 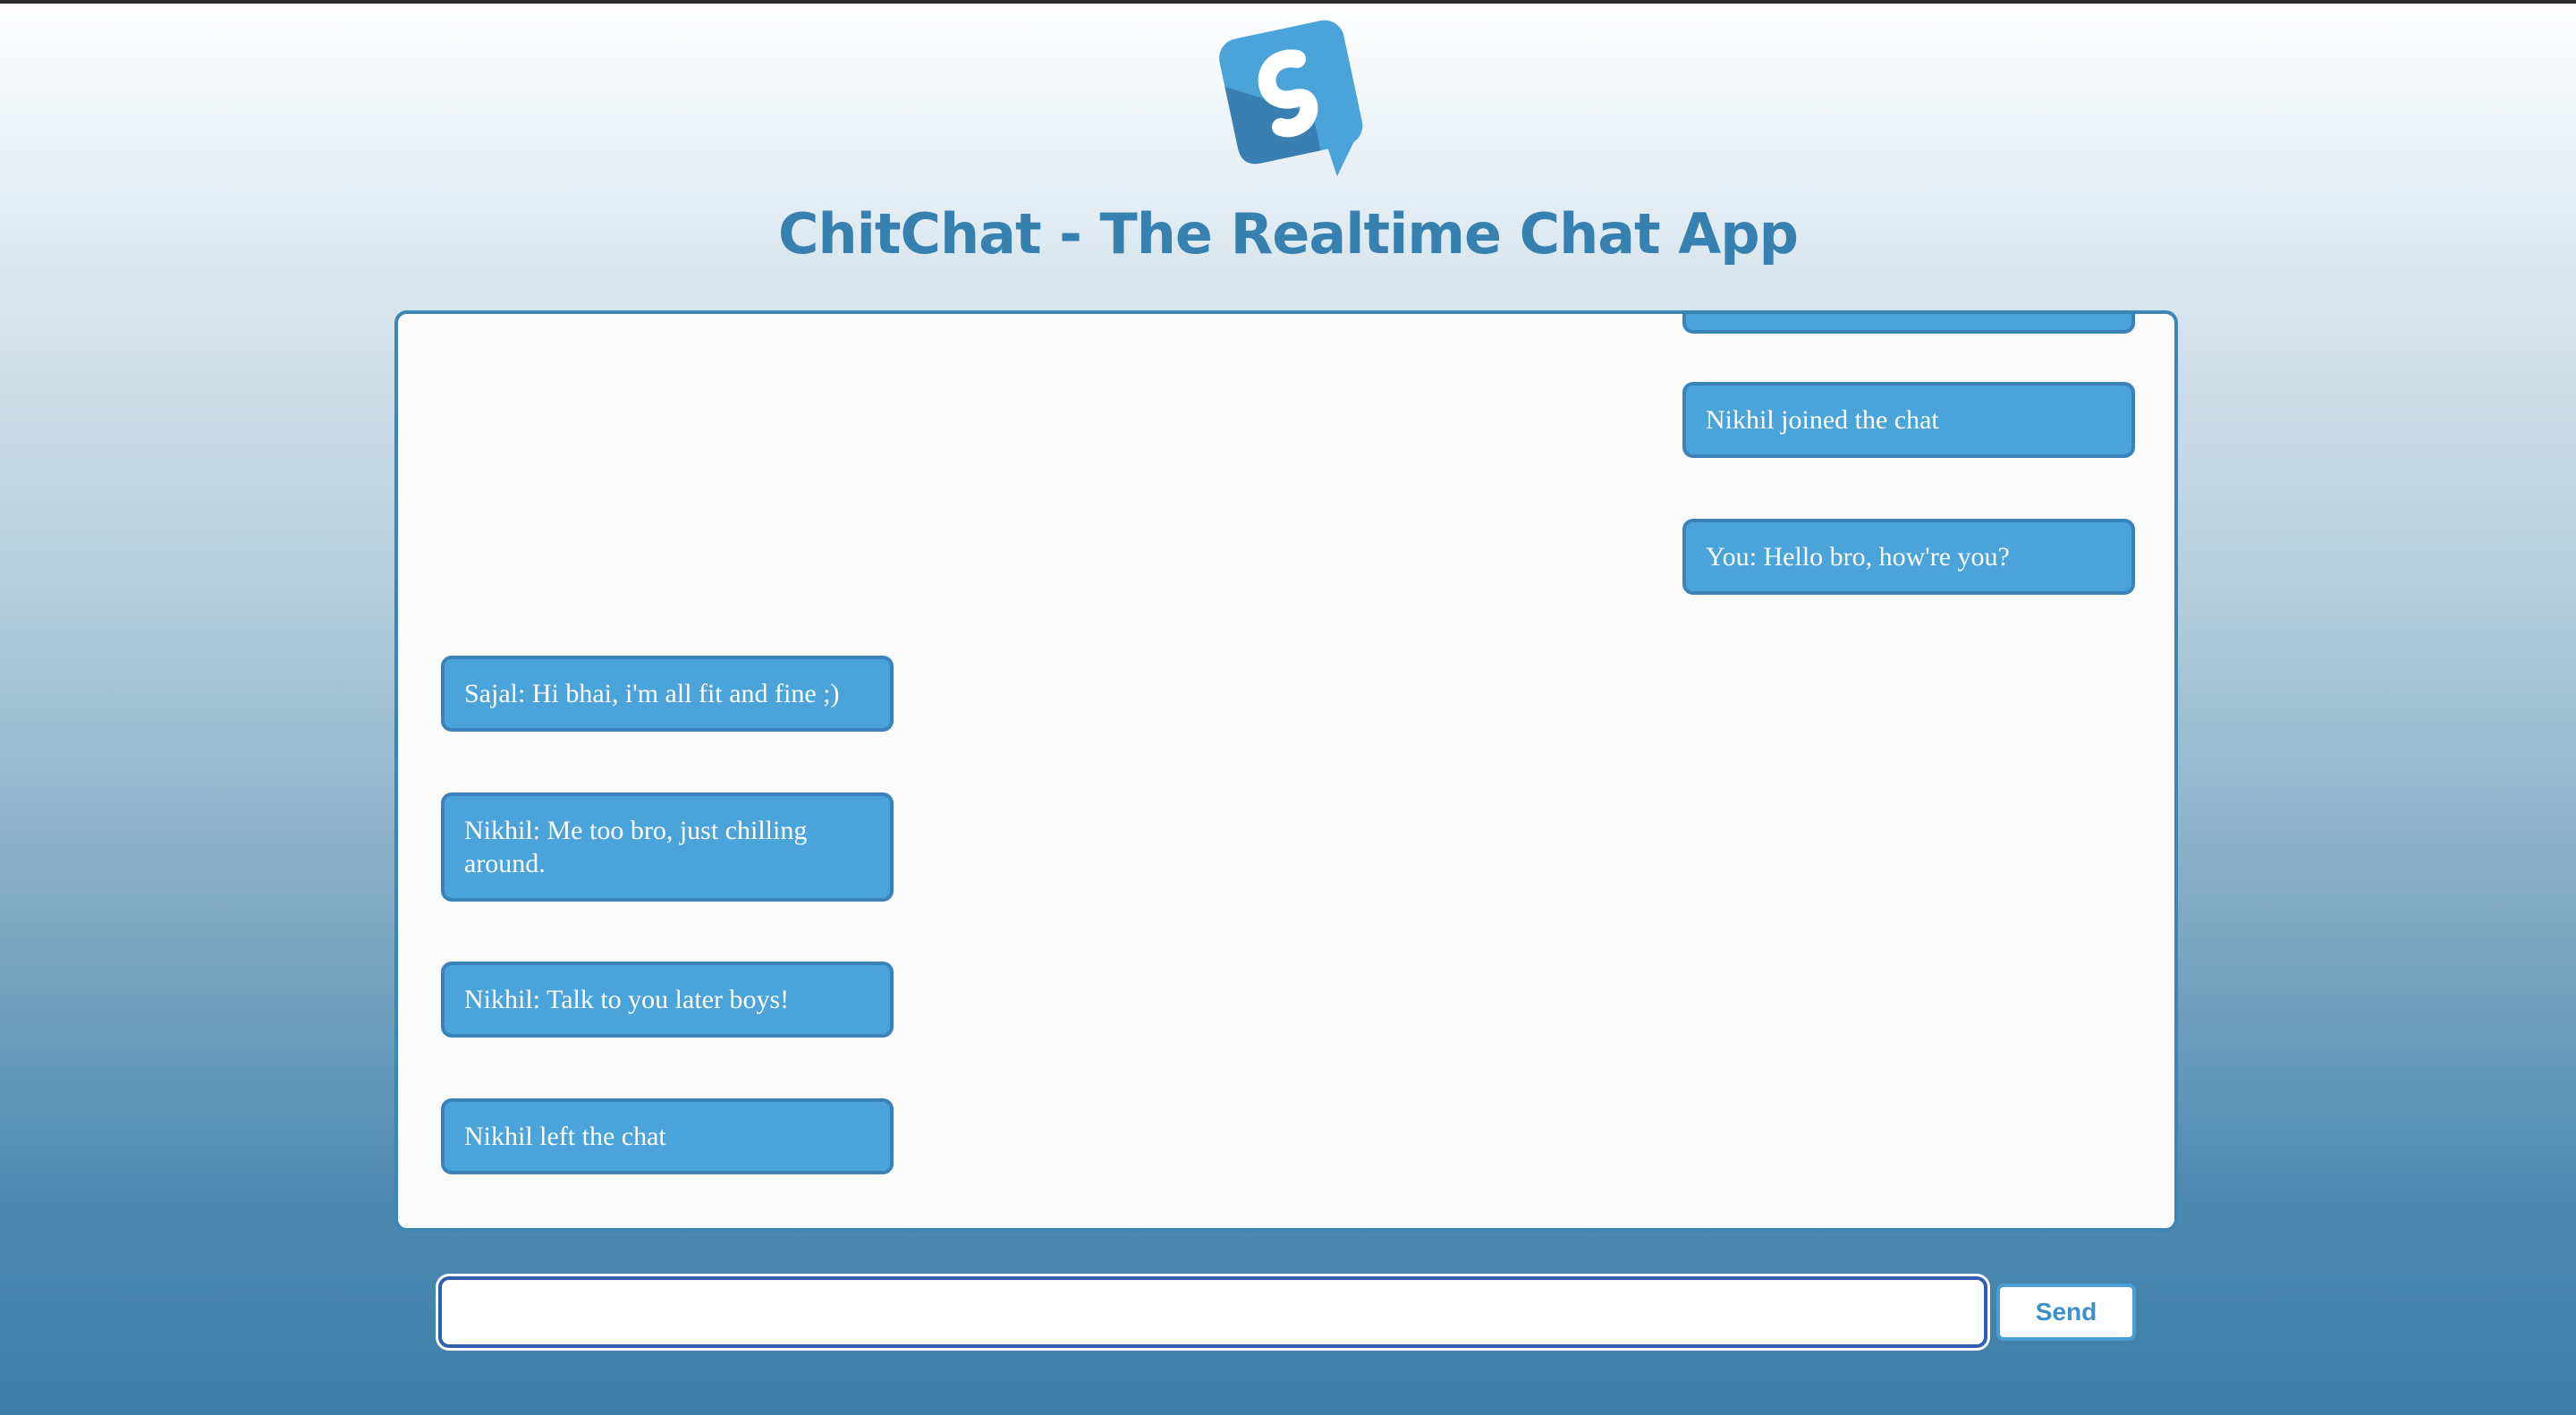 What do you see at coordinates (1288, 234) in the screenshot?
I see `page-title: ChitChat - The Realtime Chat App` at bounding box center [1288, 234].